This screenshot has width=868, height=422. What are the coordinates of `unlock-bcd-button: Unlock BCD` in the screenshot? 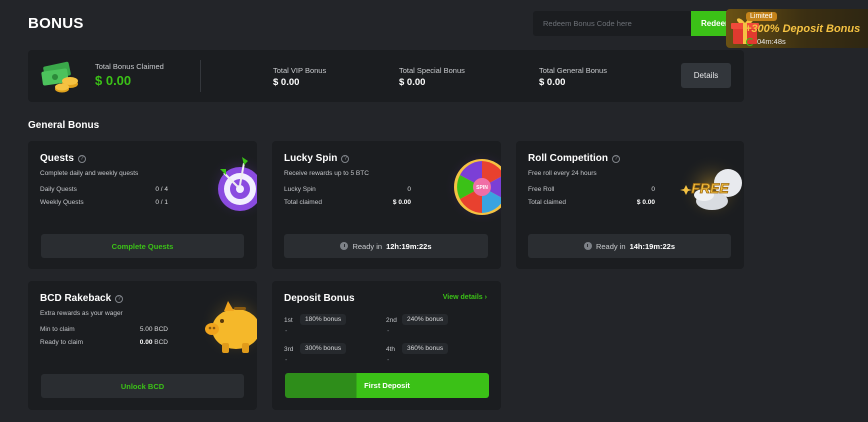 It's located at (142, 386).